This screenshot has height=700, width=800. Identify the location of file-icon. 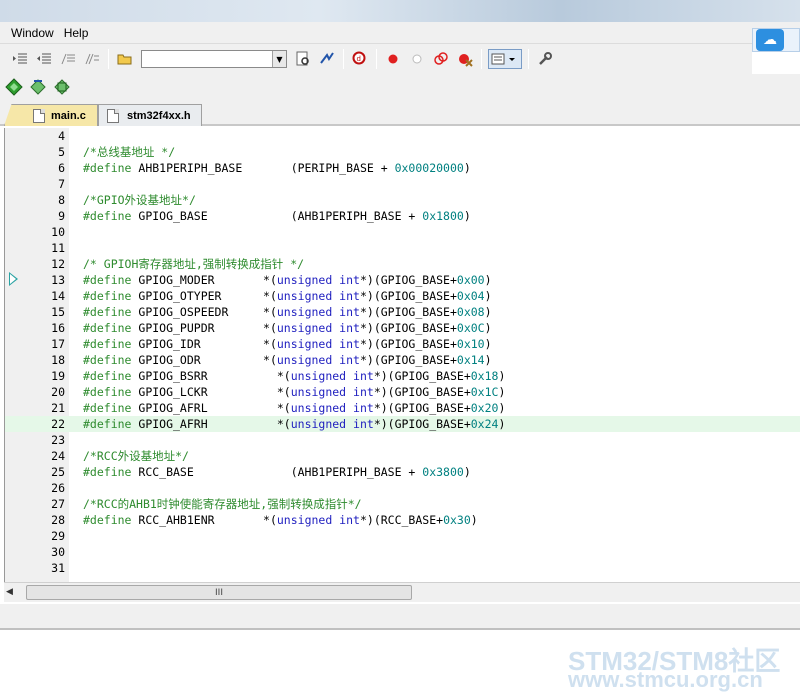
(113, 115).